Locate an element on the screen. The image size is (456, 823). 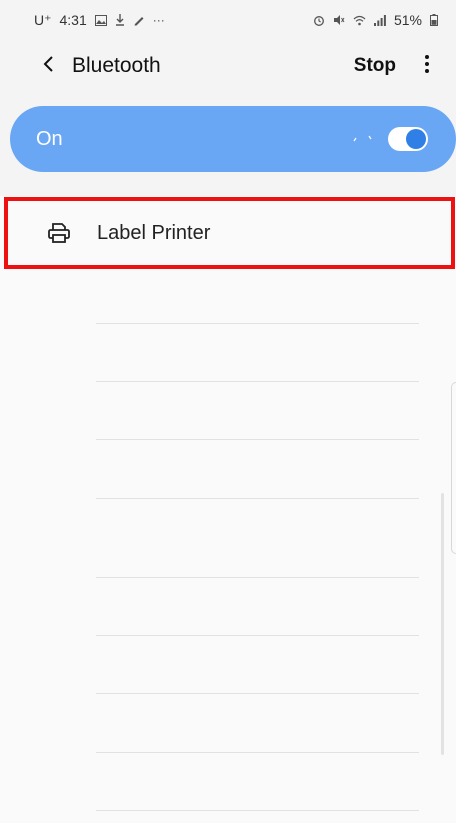
carrier-label: U⁺ is located at coordinates (43, 19).